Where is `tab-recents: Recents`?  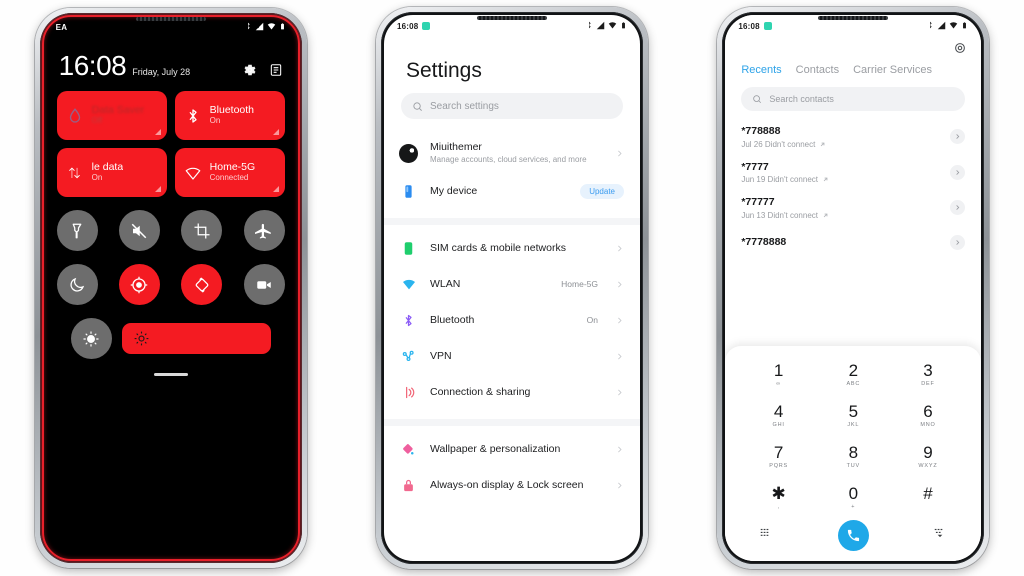 tab-recents: Recents is located at coordinates (761, 71).